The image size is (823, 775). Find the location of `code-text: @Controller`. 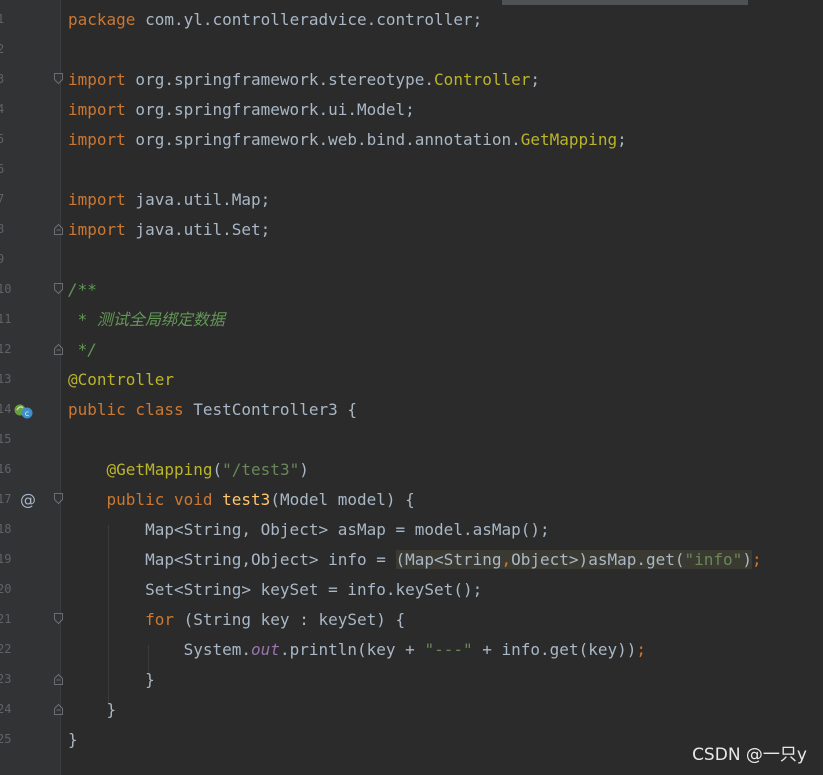

code-text: @Controller is located at coordinates (121, 380).